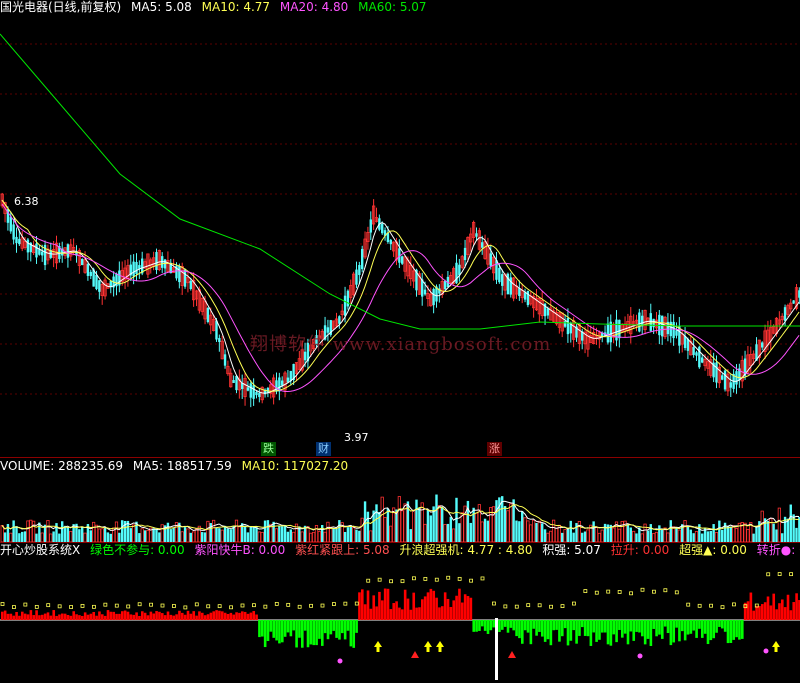 The image size is (800, 683). Describe the element at coordinates (268, 449) in the screenshot. I see `event-tag-down: 跌` at that location.